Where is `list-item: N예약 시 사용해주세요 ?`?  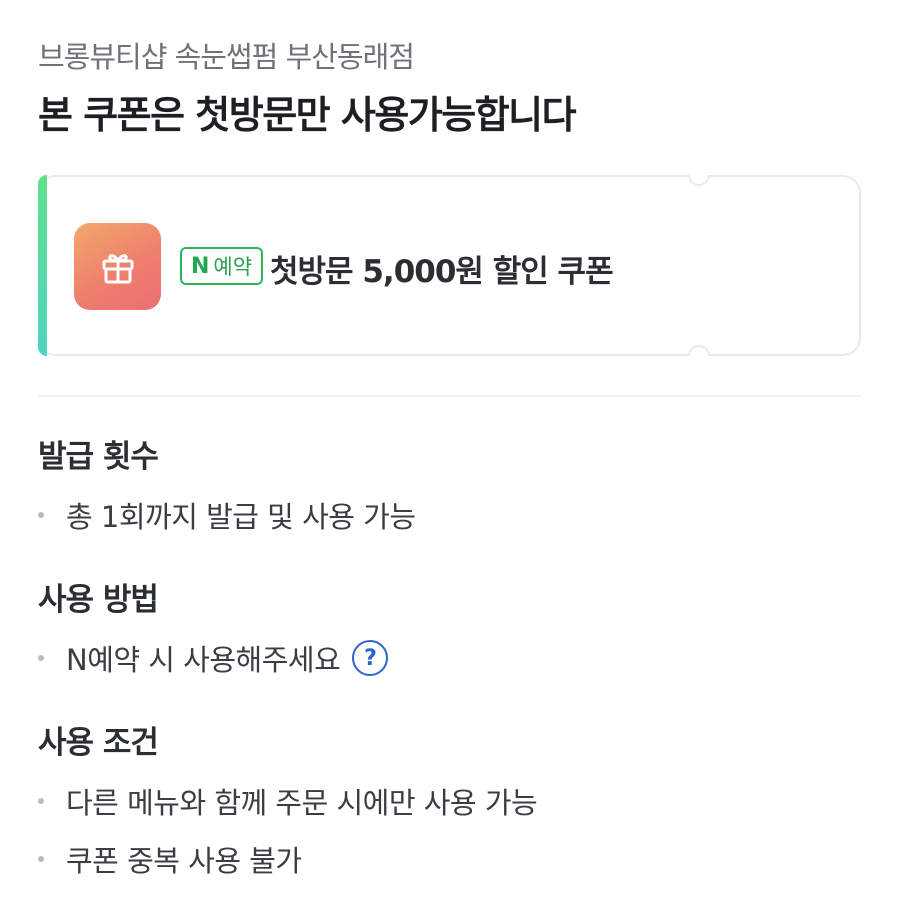 list-item: N예약 시 사용해주세요 ? is located at coordinates (213, 658).